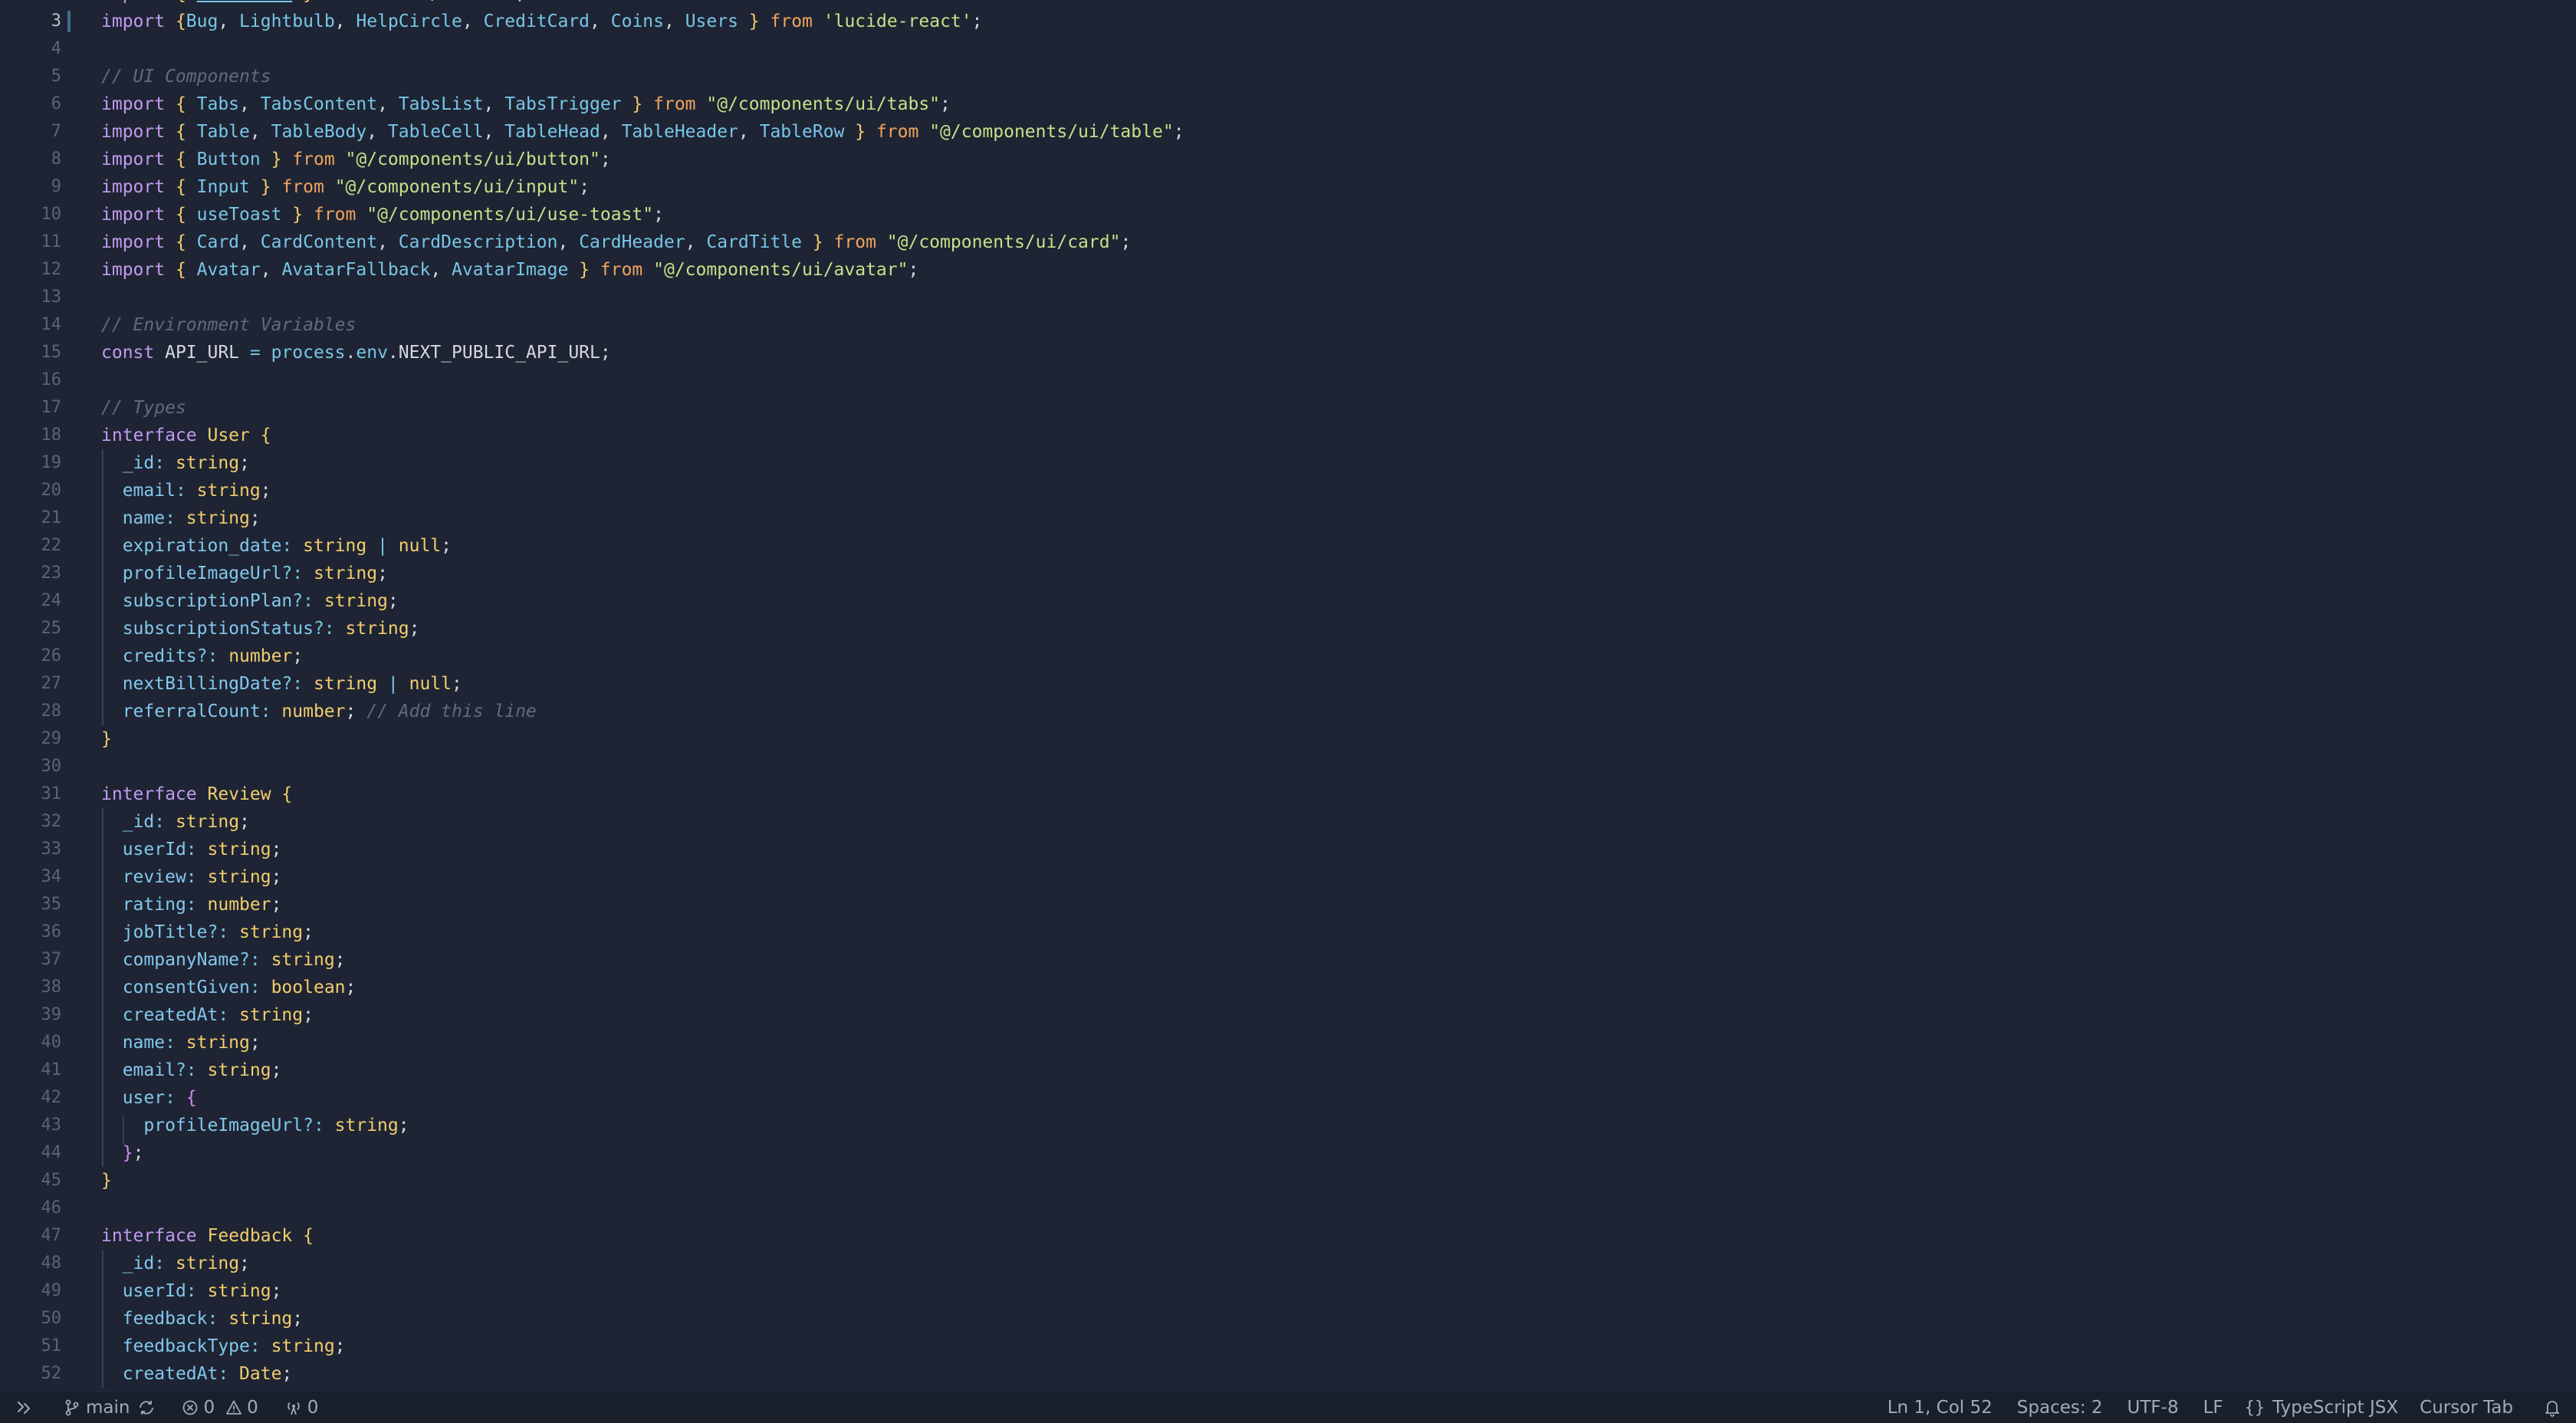 The image size is (2576, 1423). What do you see at coordinates (1288, 49) in the screenshot?
I see `code-line: 4` at bounding box center [1288, 49].